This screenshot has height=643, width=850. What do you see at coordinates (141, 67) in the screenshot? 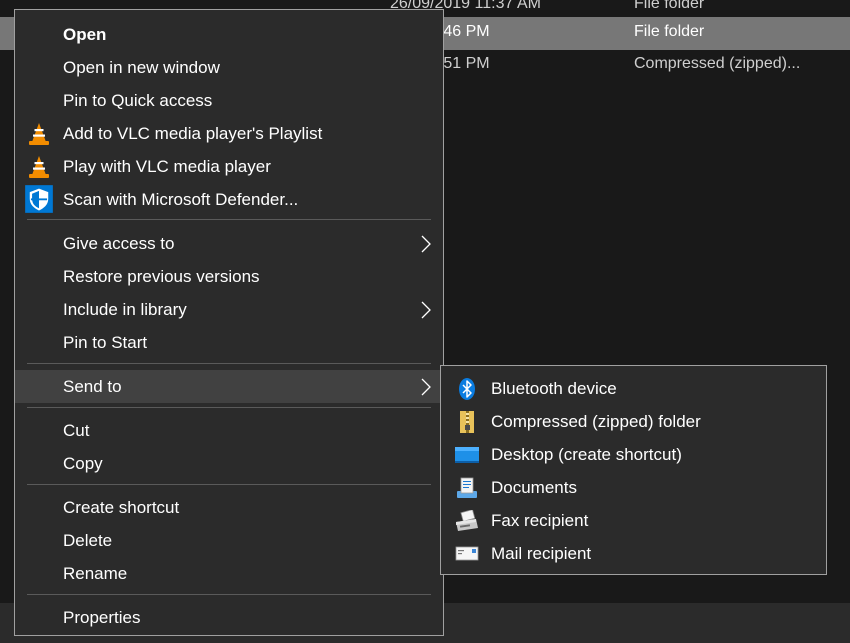
I see `menu-item-label: Open in new window` at bounding box center [141, 67].